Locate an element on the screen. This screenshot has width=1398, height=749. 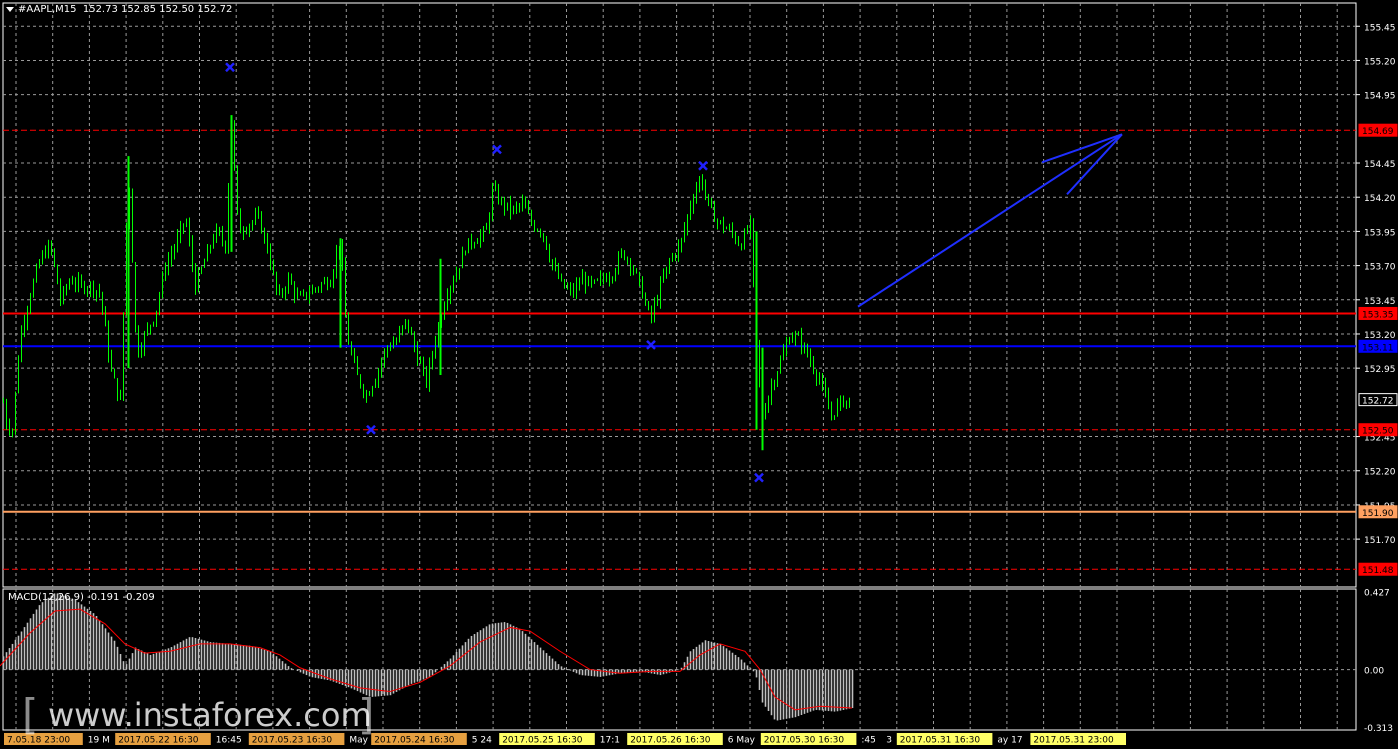
time-tick-label: 6 May is located at coordinates (742, 741).